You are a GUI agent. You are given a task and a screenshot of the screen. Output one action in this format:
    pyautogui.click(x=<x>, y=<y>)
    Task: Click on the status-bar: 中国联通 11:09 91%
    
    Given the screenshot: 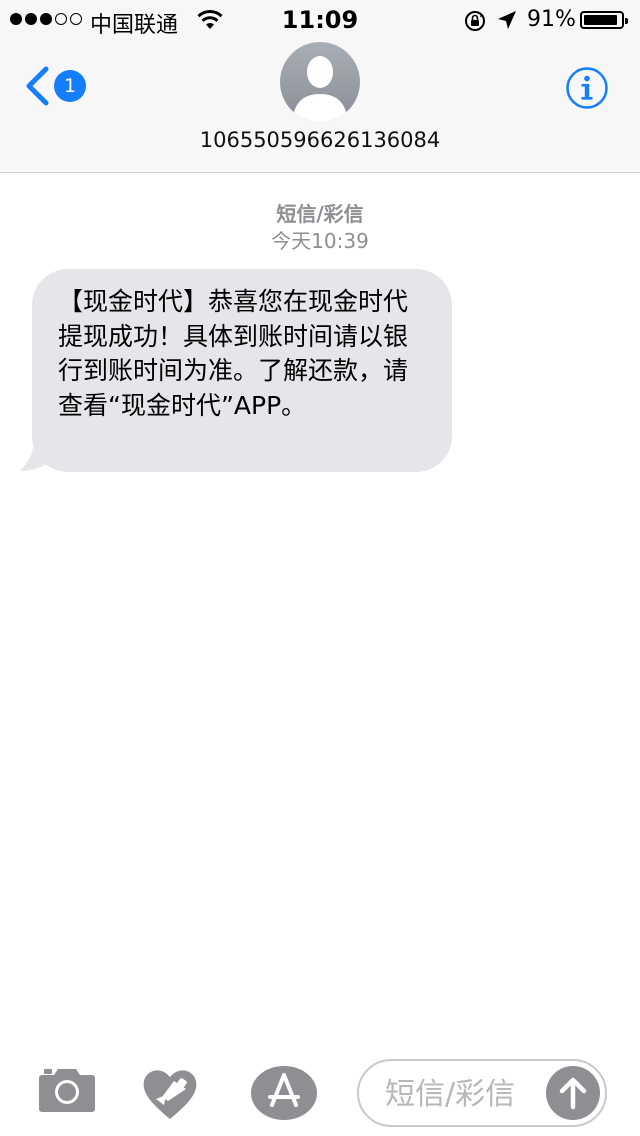 What is the action you would take?
    pyautogui.click(x=320, y=20)
    